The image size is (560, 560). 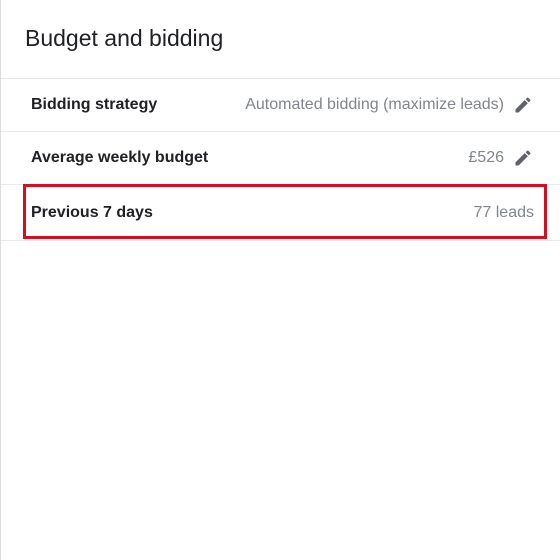 I want to click on edit-bidding-strategy-button, so click(x=523, y=105).